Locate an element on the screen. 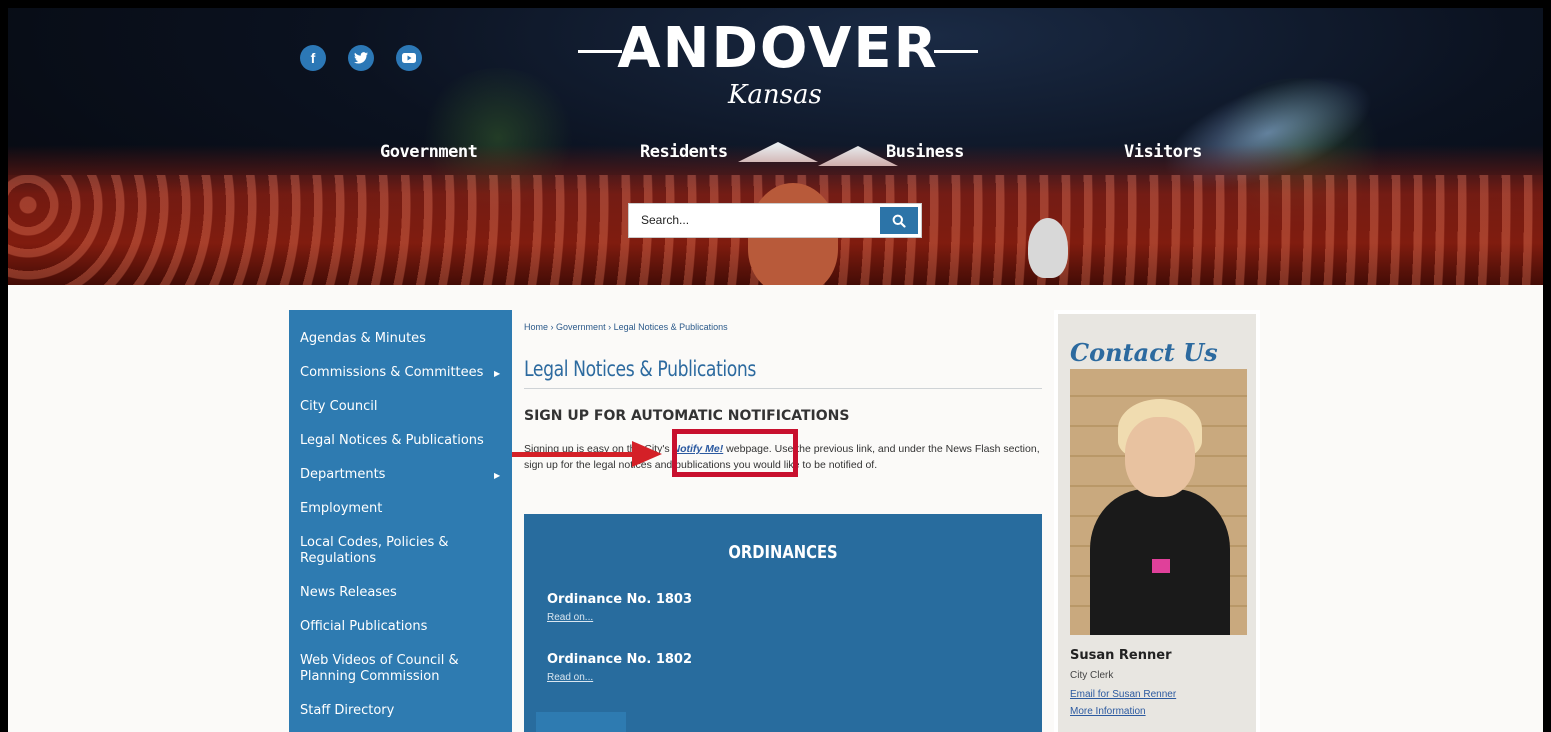  sidebar-item-legal-notices: Legal Notices & Publications is located at coordinates (392, 441).